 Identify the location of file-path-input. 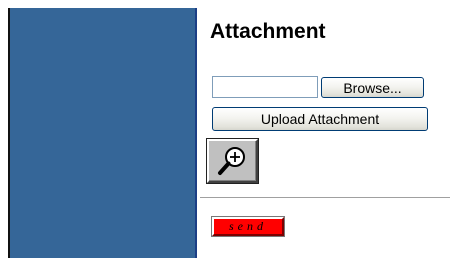
(265, 87).